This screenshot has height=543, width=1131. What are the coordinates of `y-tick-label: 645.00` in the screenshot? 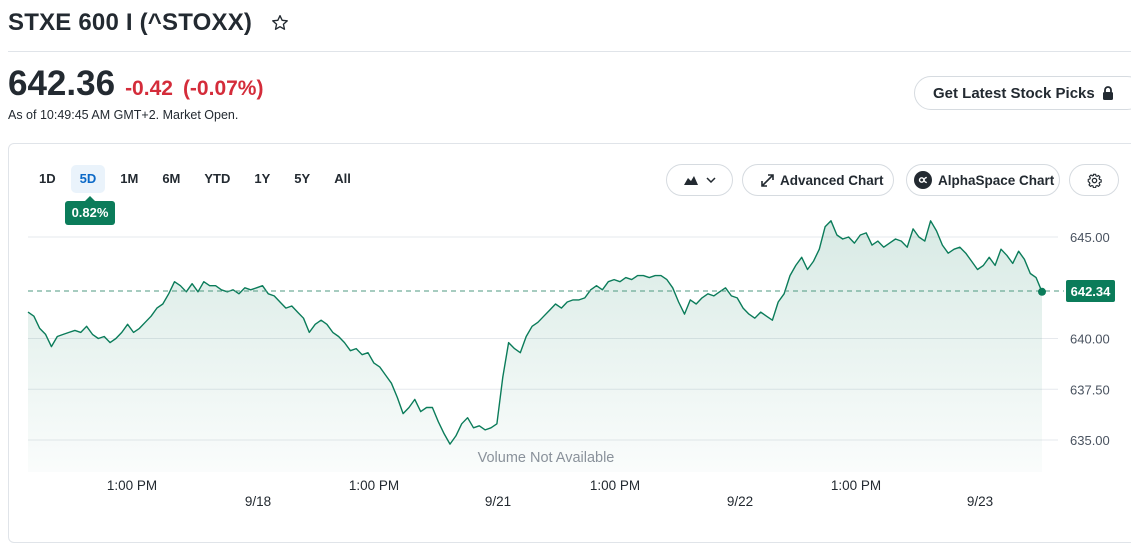 It's located at (1090, 237).